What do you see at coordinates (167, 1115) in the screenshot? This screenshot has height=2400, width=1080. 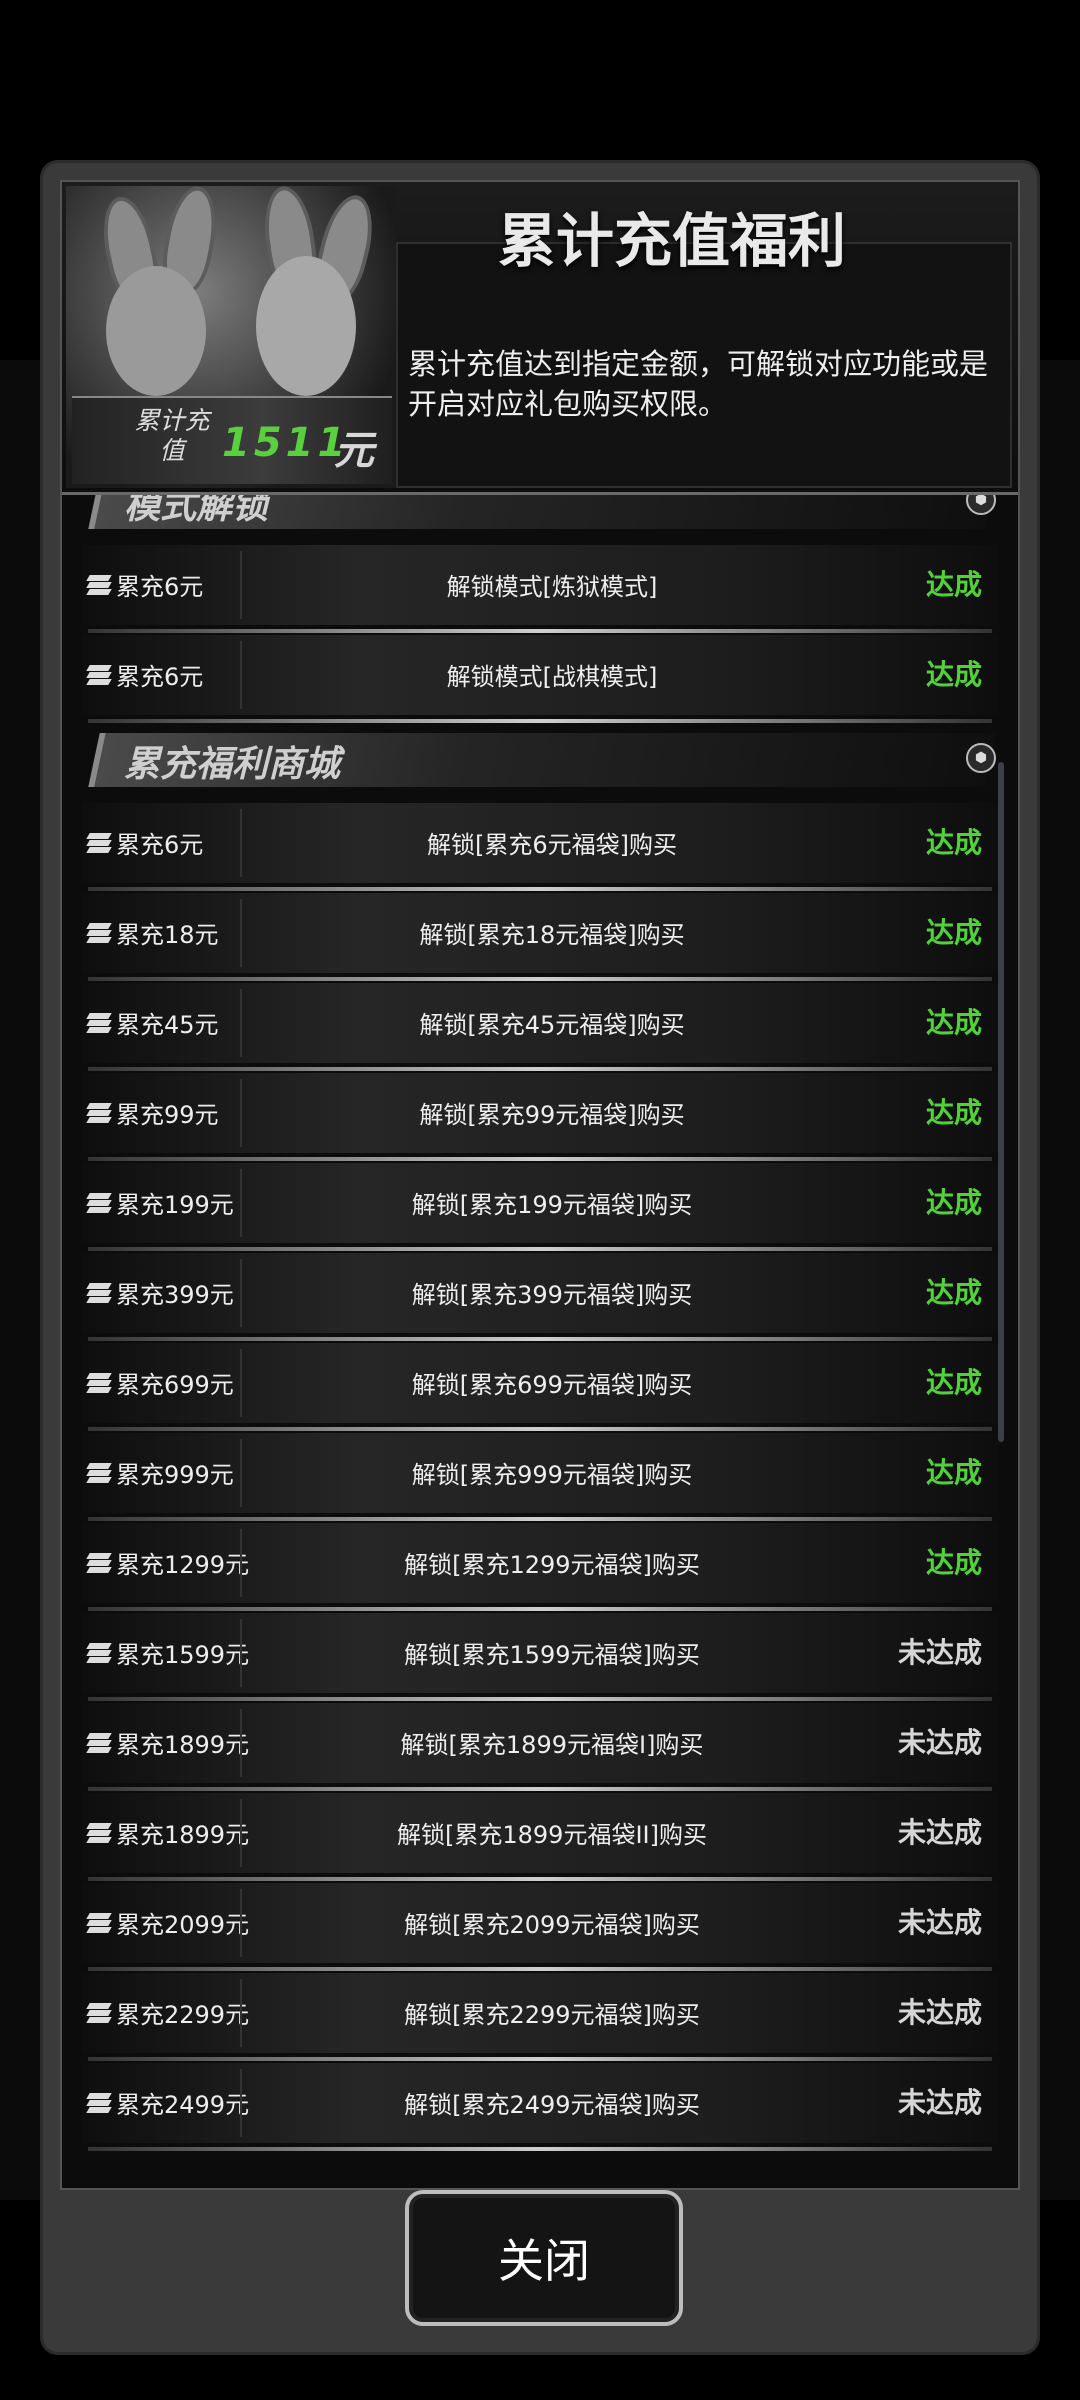 I see `requirement-text: 累充99元` at bounding box center [167, 1115].